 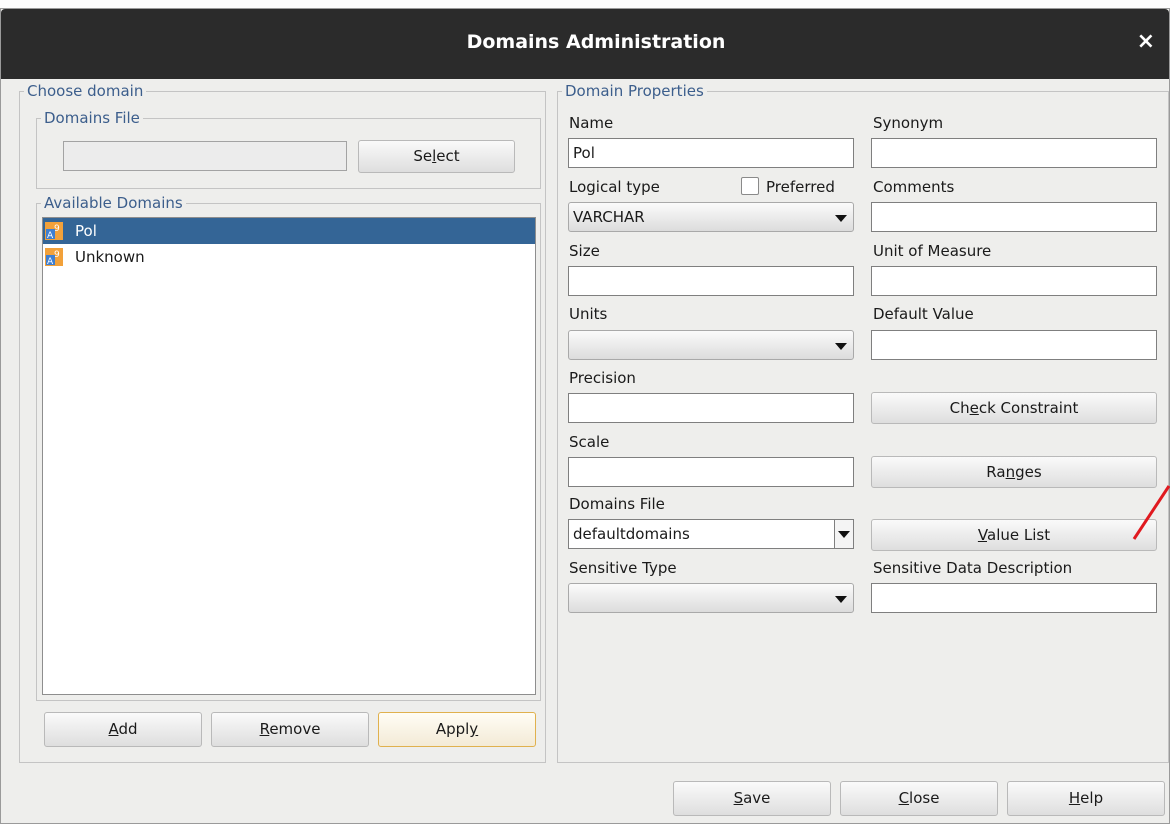 I want to click on list-item-pol: A 9 Pol, so click(x=289, y=231).